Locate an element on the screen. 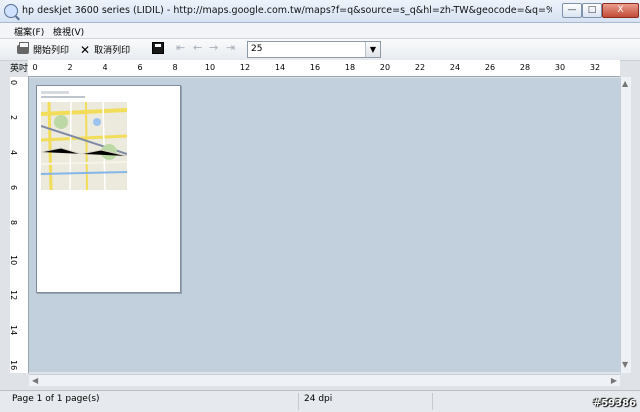  dpi-status: 24 dpi is located at coordinates (318, 399).